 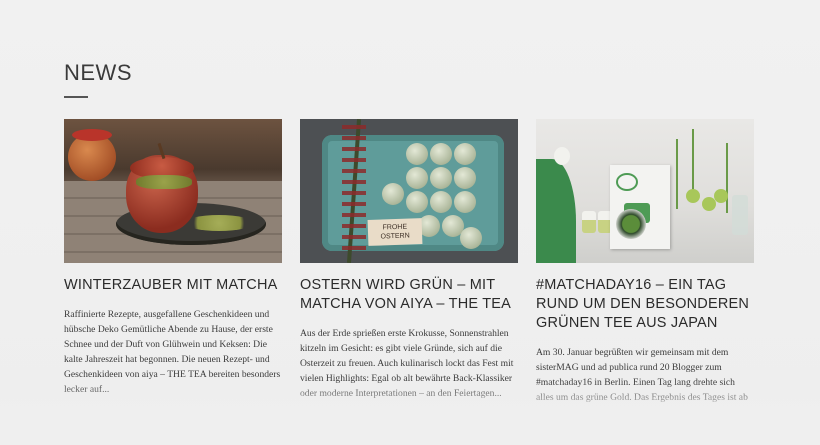 What do you see at coordinates (645, 191) in the screenshot?
I see `article-image-matcha-table` at bounding box center [645, 191].